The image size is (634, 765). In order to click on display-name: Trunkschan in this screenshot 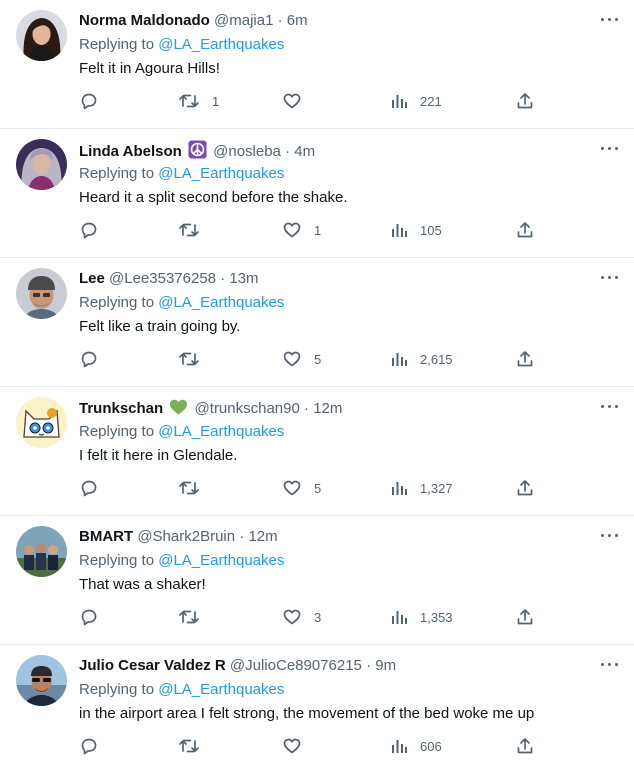, I will do `click(121, 408)`.